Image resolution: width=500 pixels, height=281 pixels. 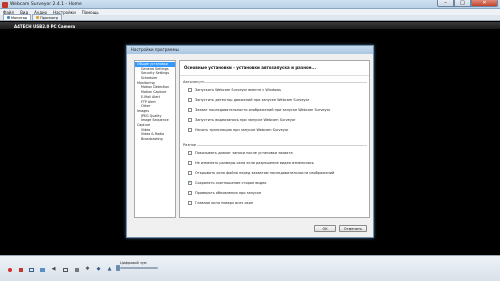 I want to click on camera-header: A4TECH USB2.0 PC Camera, so click(x=250, y=25).